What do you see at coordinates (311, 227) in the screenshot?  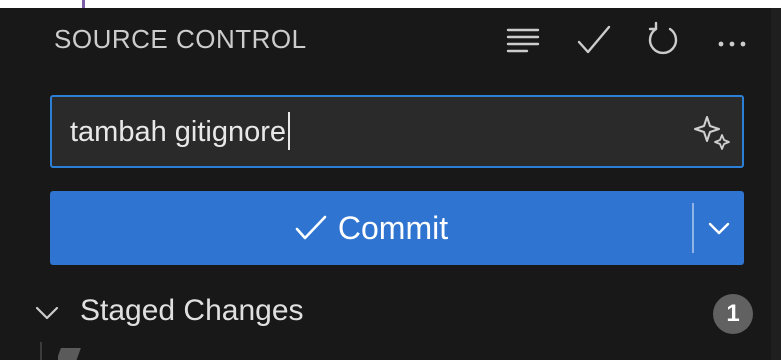 I see `check-icon` at bounding box center [311, 227].